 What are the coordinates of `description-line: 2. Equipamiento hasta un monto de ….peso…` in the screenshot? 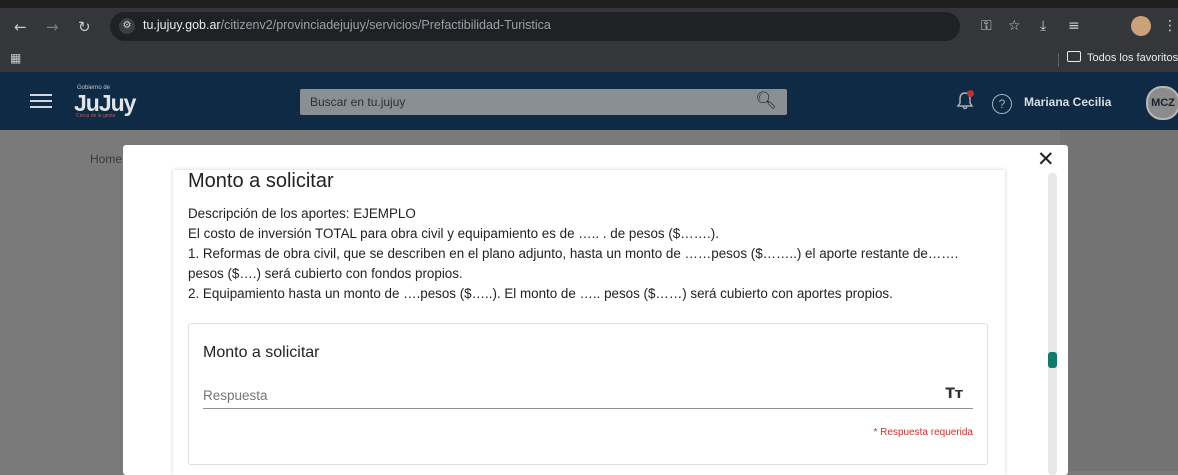 It's located at (540, 293).